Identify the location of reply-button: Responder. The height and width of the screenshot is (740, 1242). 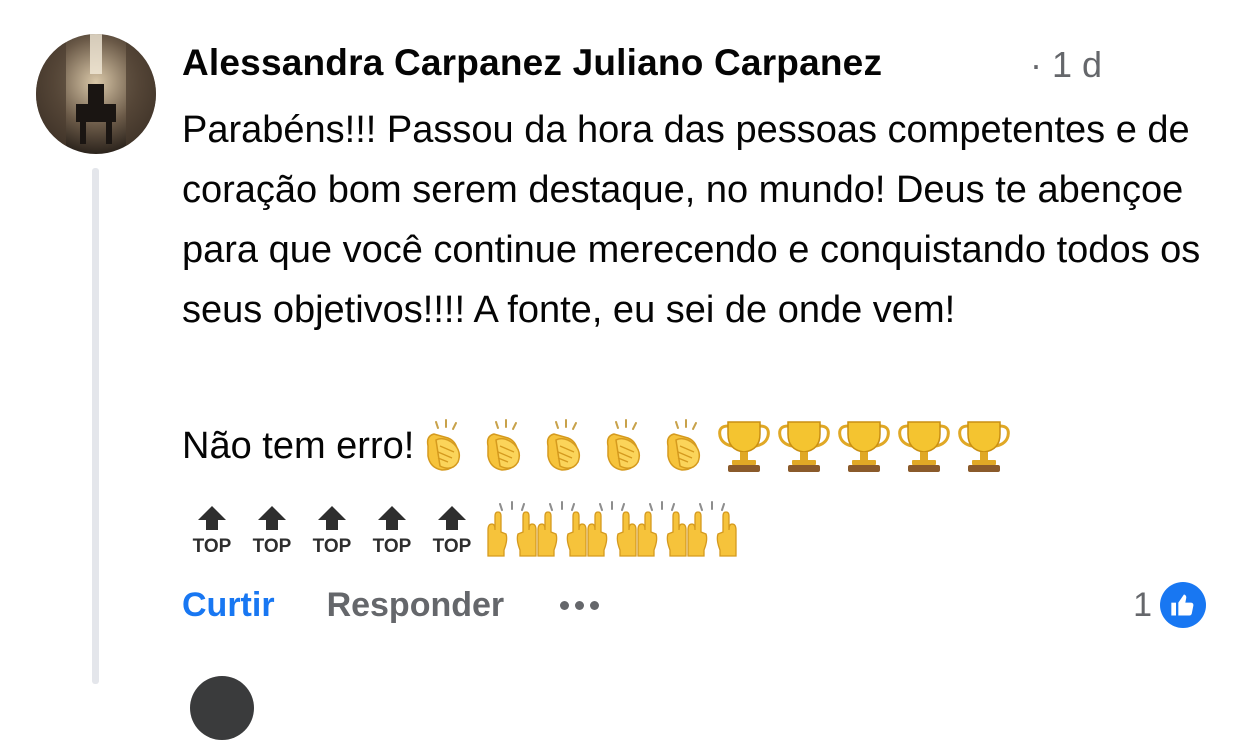
(416, 605).